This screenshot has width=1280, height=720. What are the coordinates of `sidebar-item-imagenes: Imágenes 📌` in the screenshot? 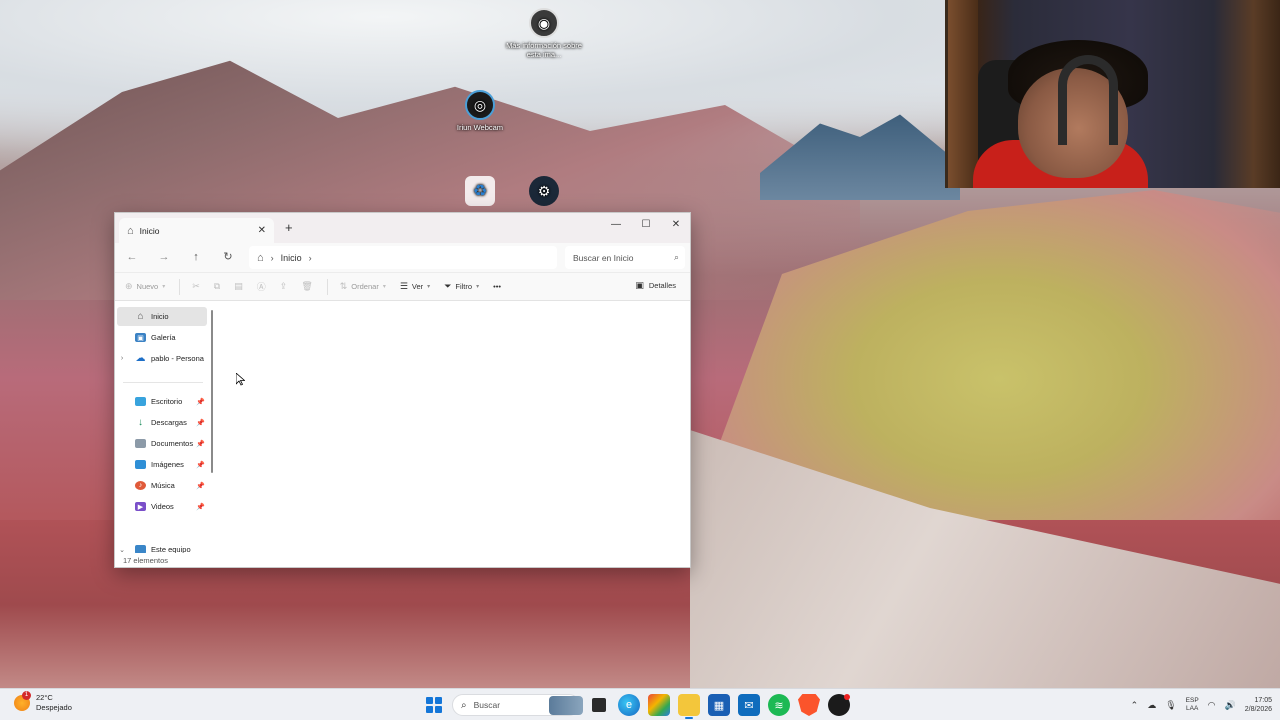 It's located at (162, 464).